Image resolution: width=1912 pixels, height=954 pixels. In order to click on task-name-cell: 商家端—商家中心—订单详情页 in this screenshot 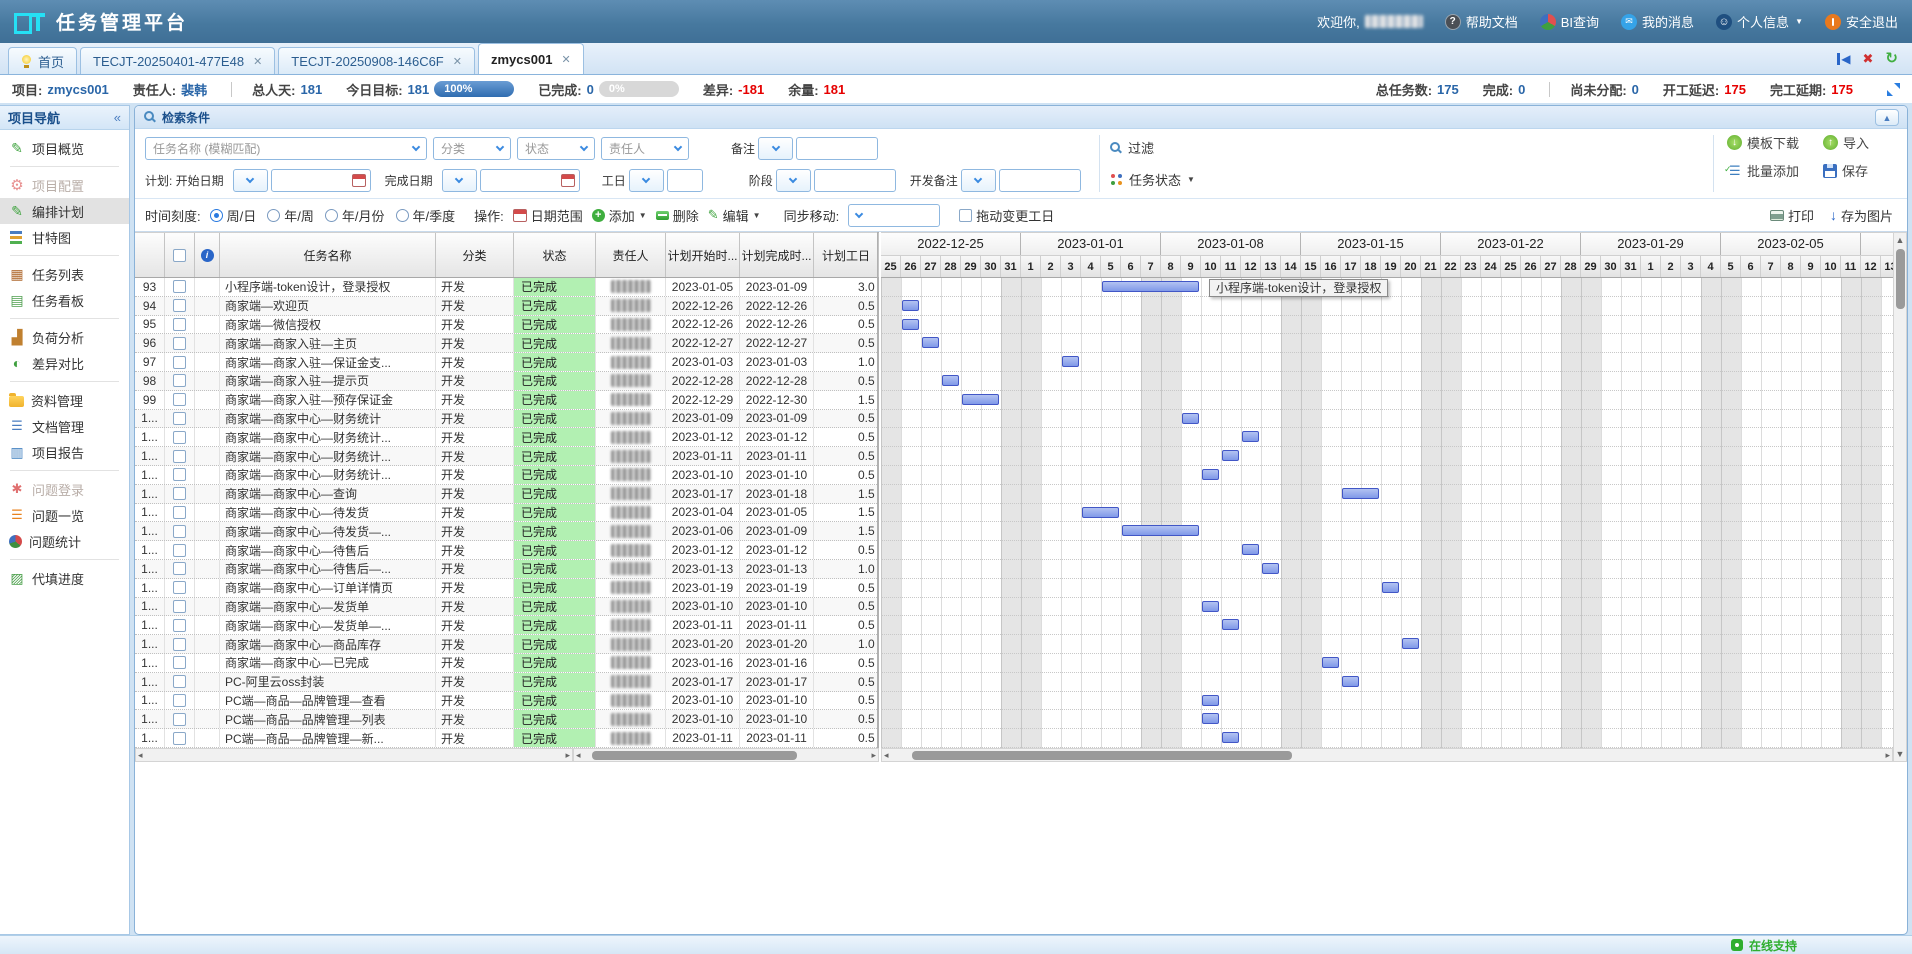, I will do `click(328, 587)`.